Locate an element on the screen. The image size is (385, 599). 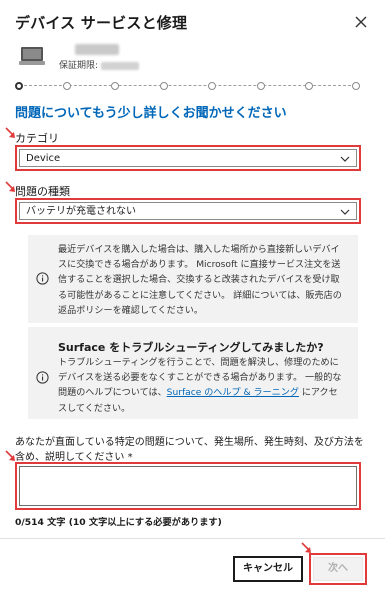
troubleshoot-title: Surface をトラブルシューティングしてみましたか? is located at coordinates (191, 347).